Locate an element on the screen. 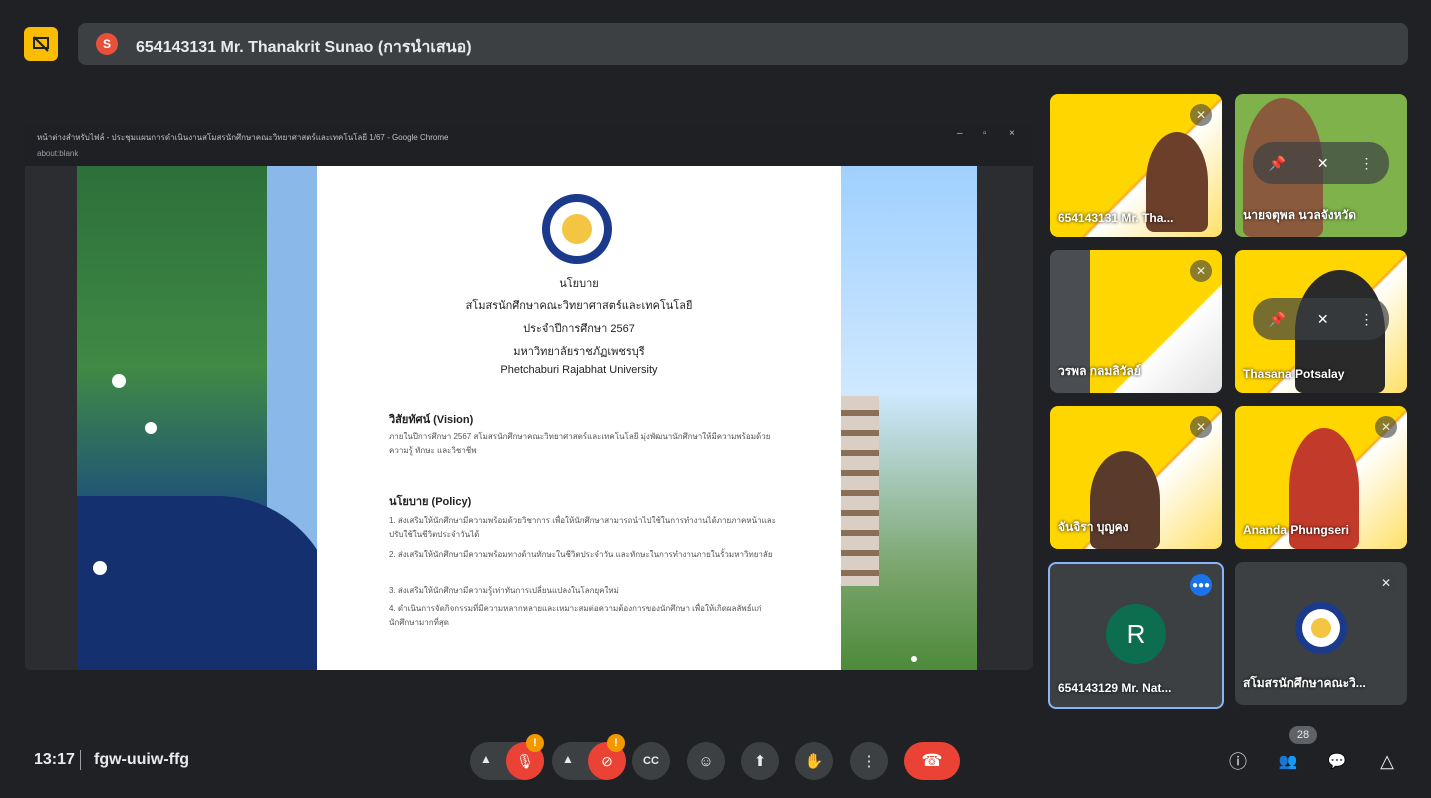 This screenshot has height=798, width=1431. doc-line-1: นโยบาย is located at coordinates (579, 284).